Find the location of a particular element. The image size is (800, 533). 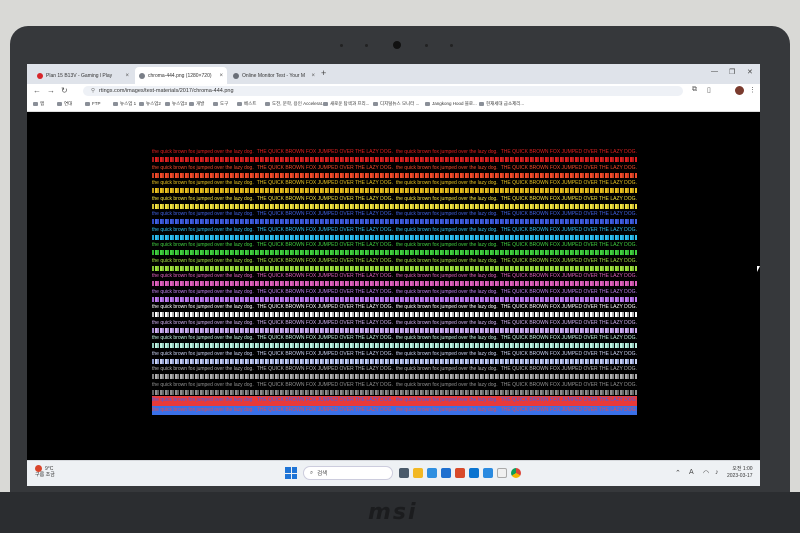

app-icon is located at coordinates (502, 473).